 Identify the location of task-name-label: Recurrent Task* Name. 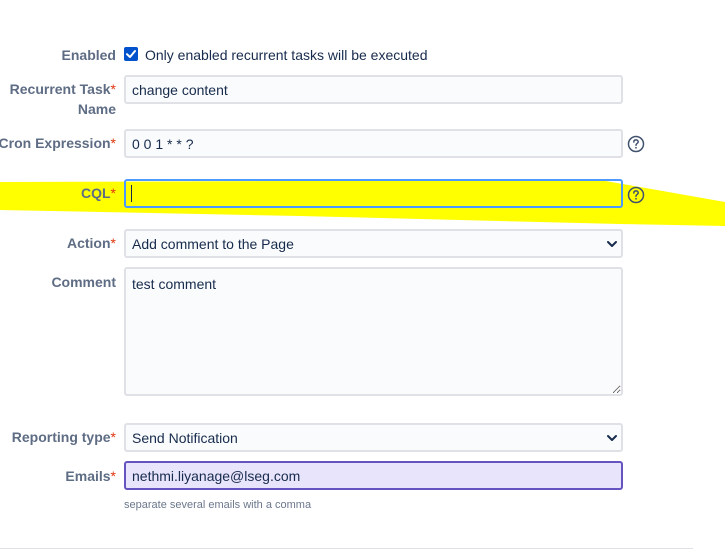
(62, 99).